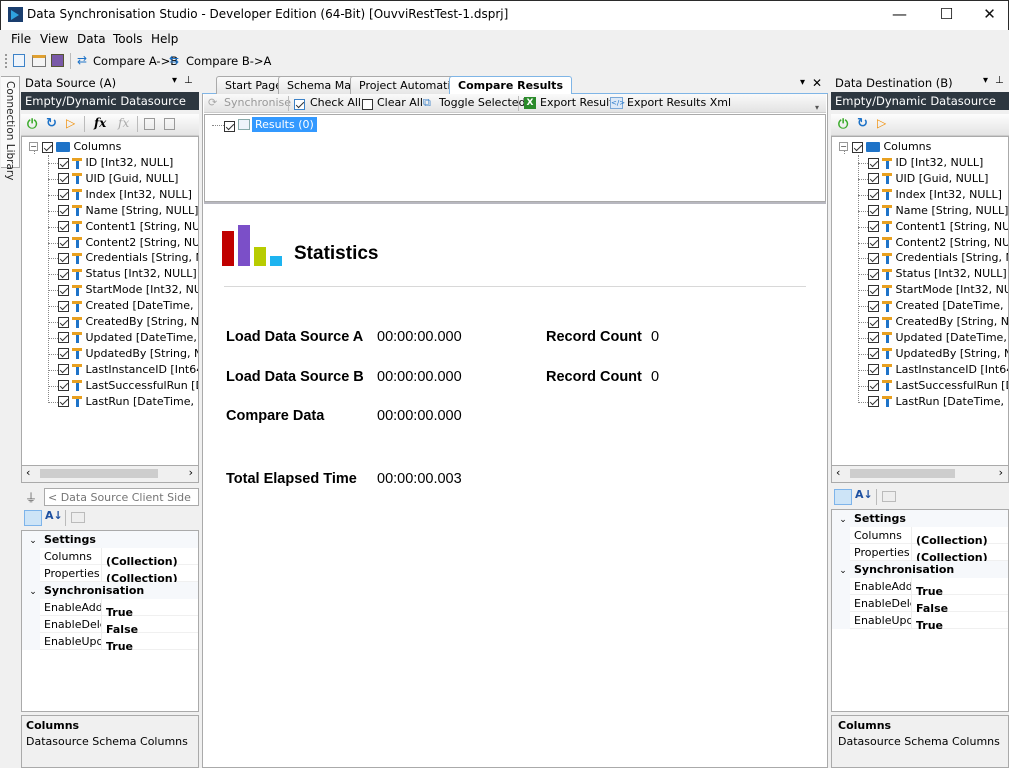 This screenshot has height=768, width=1009. I want to click on tab-list-dropdown-icon: ▾, so click(802, 82).